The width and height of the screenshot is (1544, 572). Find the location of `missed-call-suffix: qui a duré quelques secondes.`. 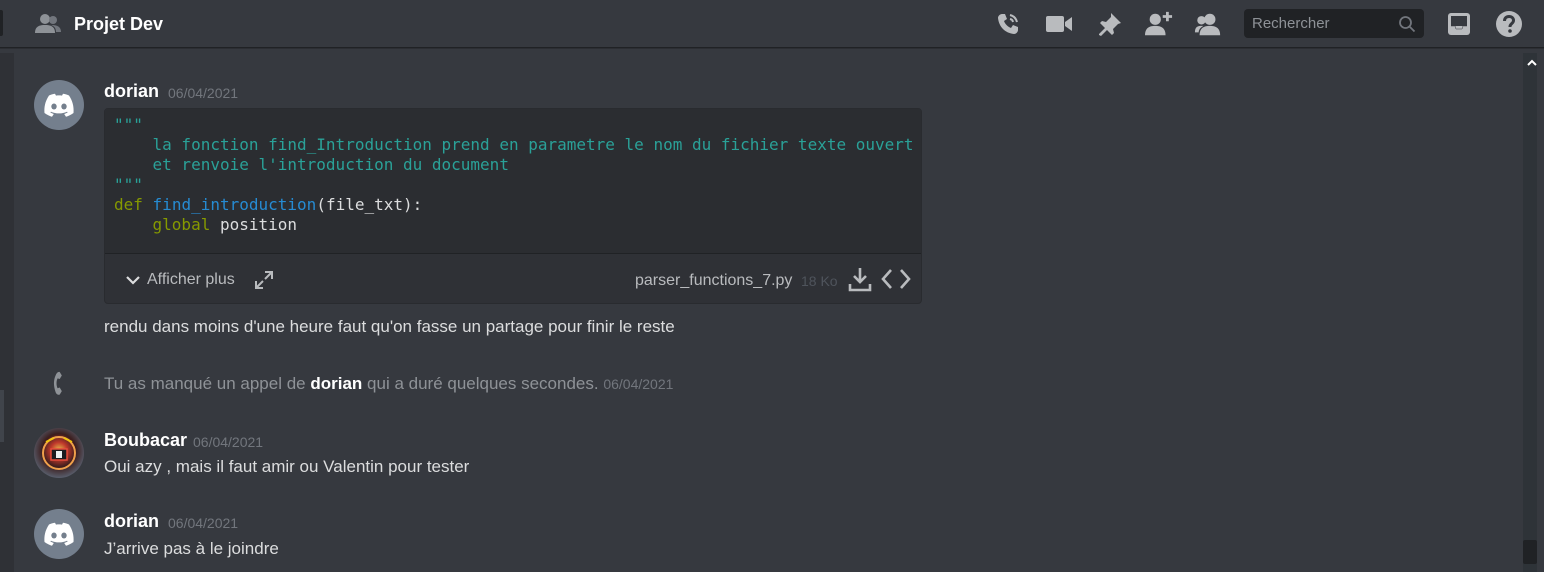

missed-call-suffix: qui a duré quelques secondes. is located at coordinates (480, 383).